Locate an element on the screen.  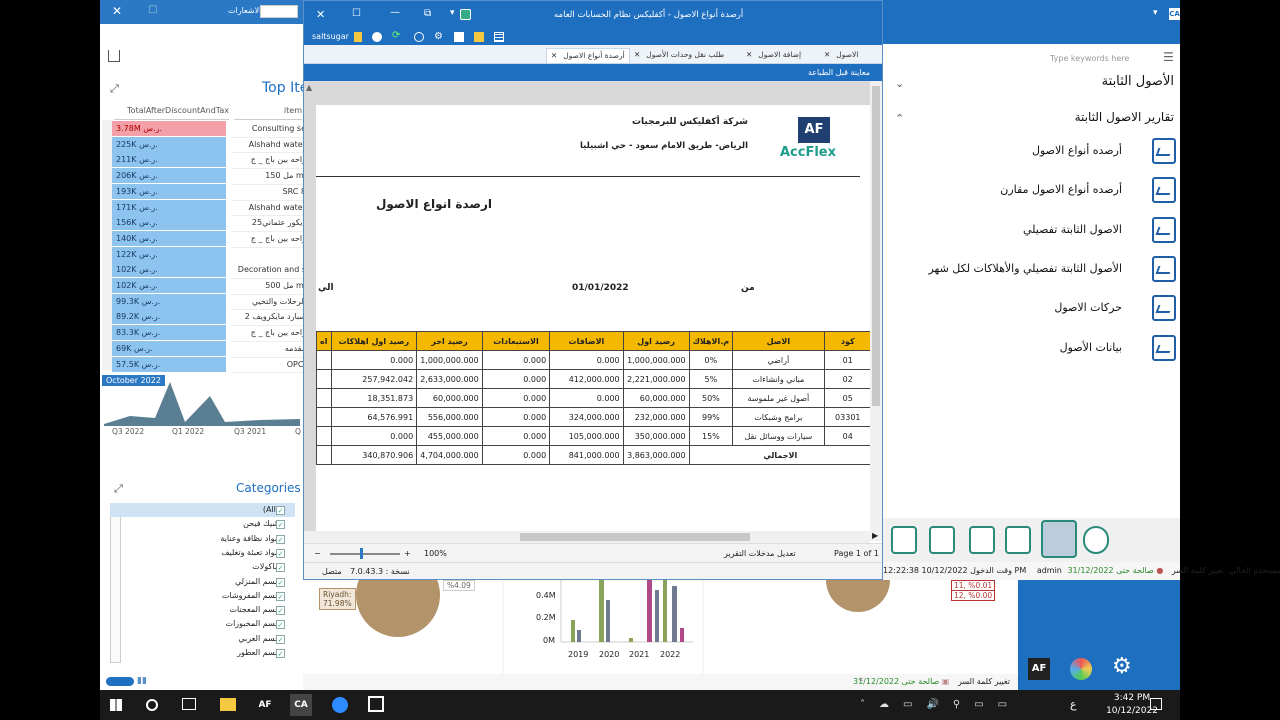
category-item: مواد تعبئة وتغليف ✓ is located at coordinates (202, 553).